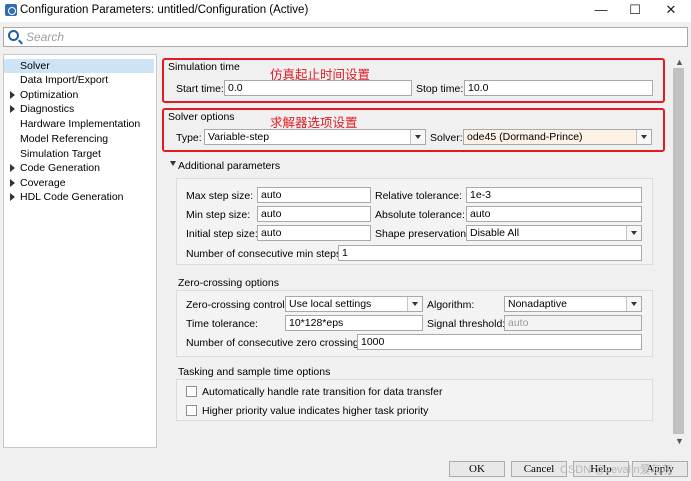 This screenshot has height=481, width=691. I want to click on tree-item-label: Diagnostics, so click(47, 109).